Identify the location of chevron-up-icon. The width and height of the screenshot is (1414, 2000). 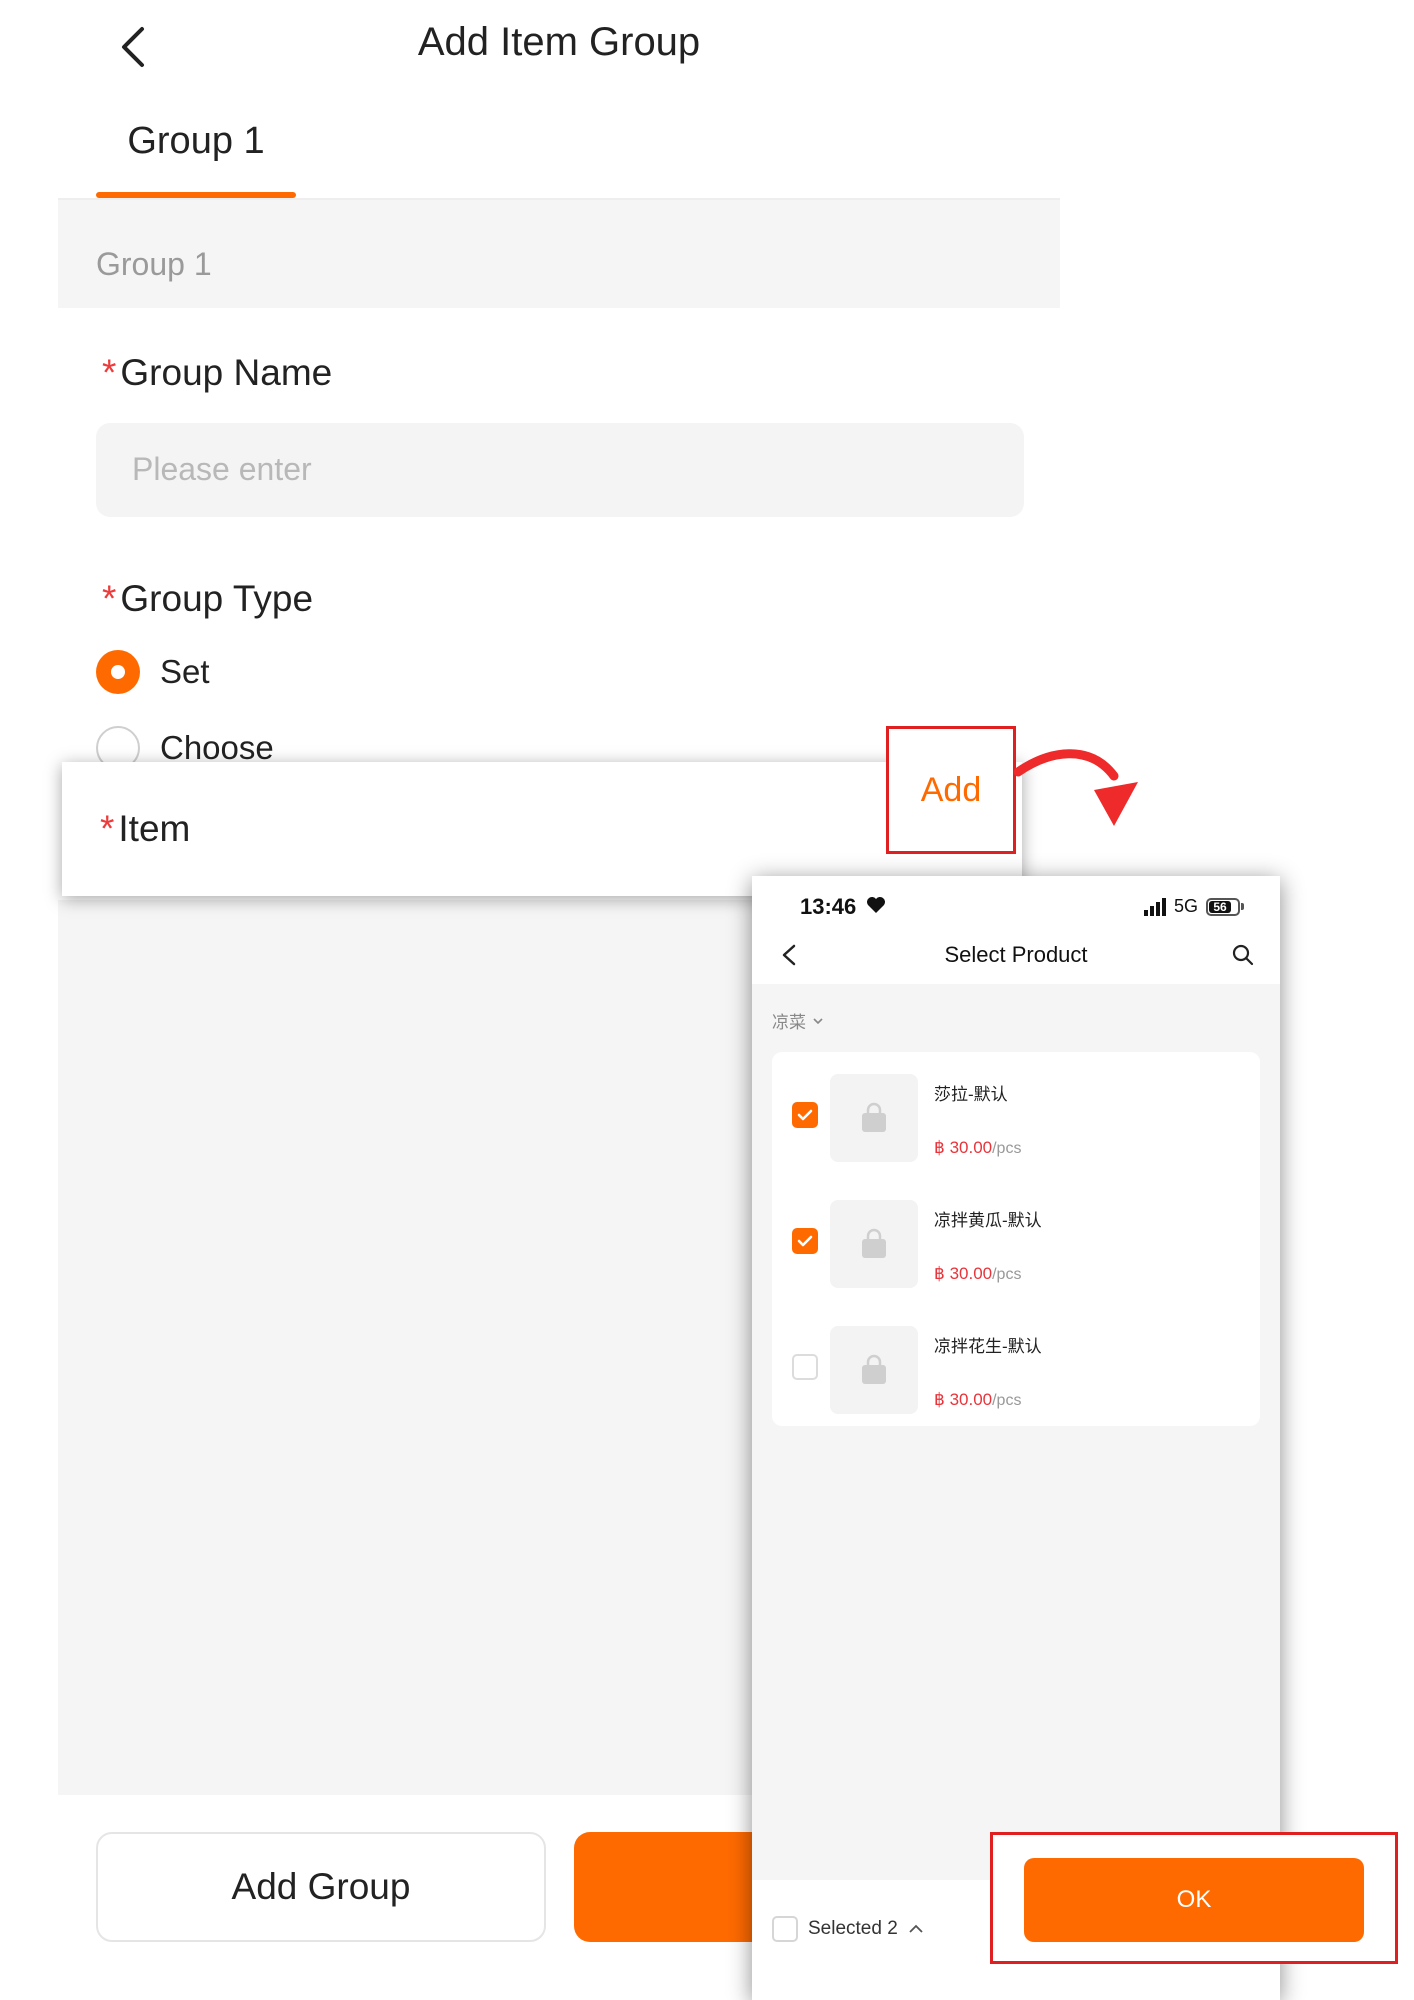
(916, 1928).